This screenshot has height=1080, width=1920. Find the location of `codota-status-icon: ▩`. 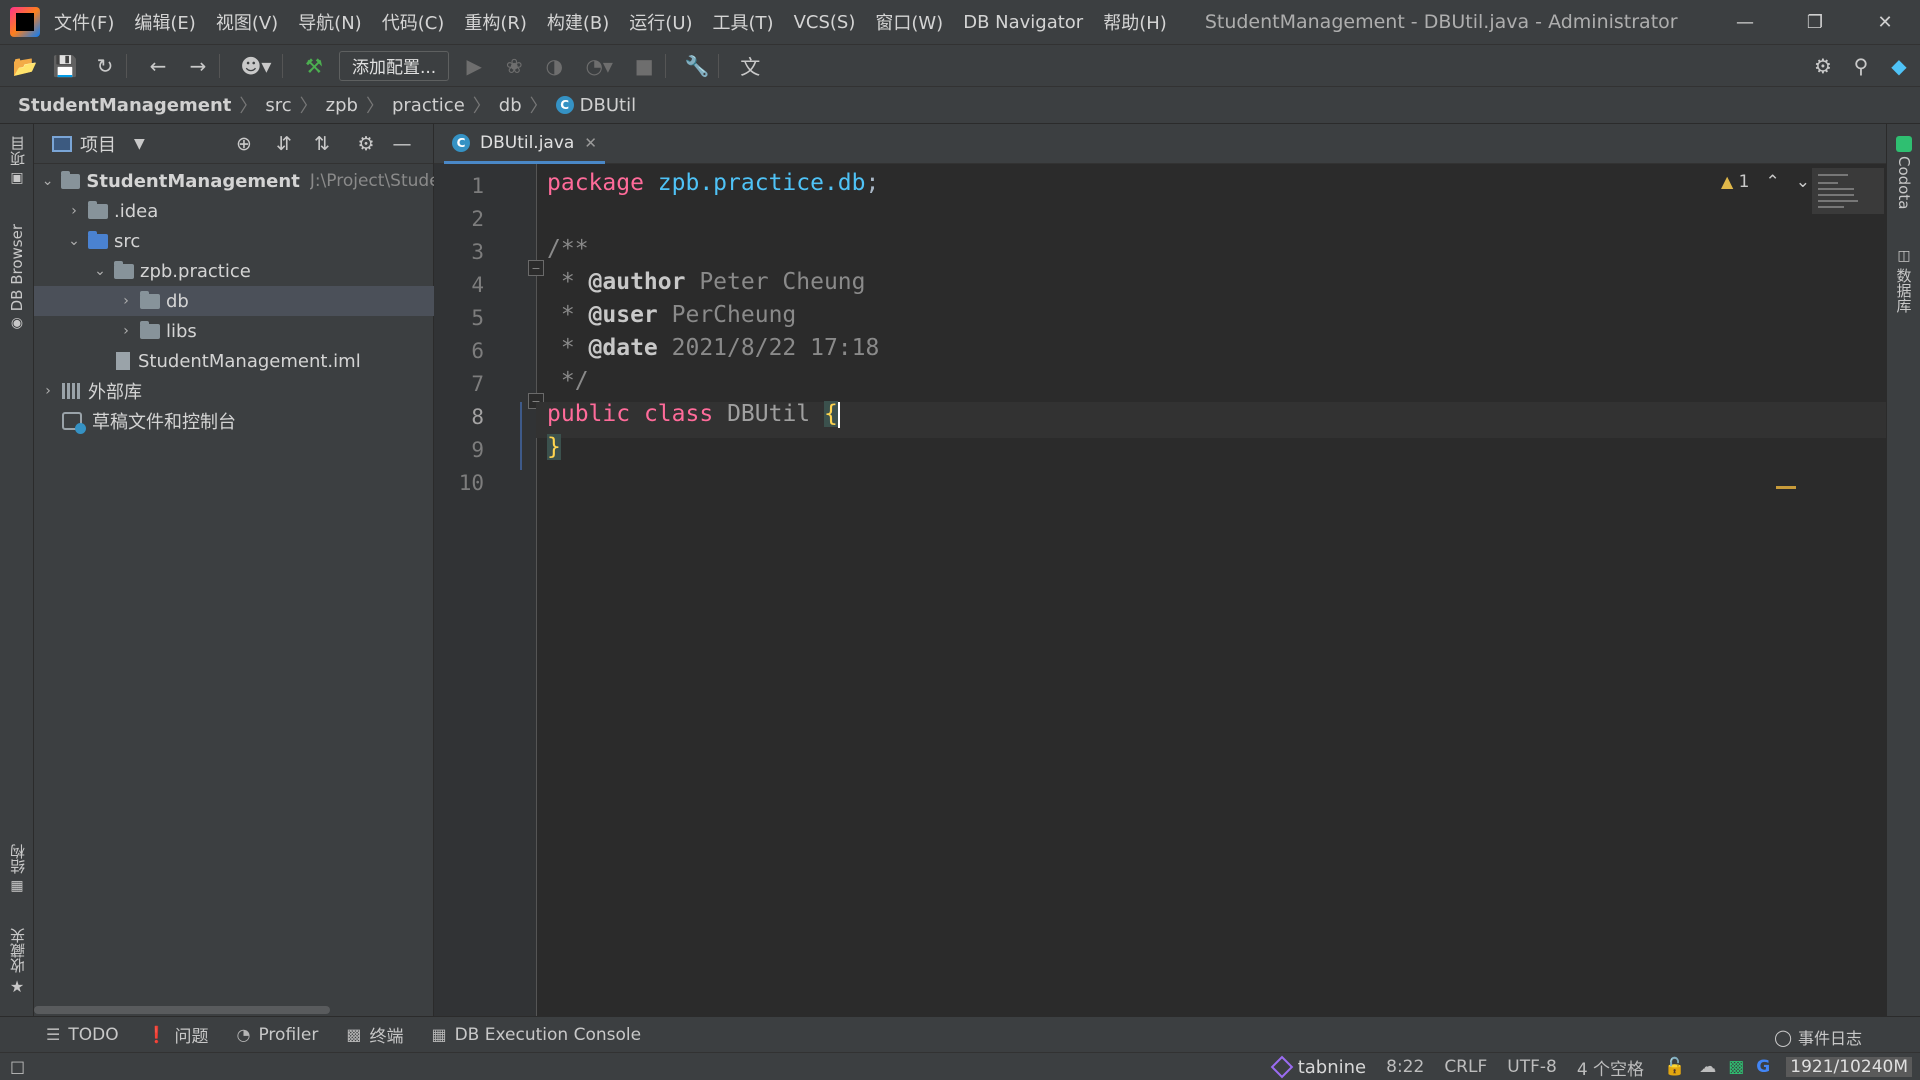

codota-status-icon: ▩ is located at coordinates (1736, 1067).